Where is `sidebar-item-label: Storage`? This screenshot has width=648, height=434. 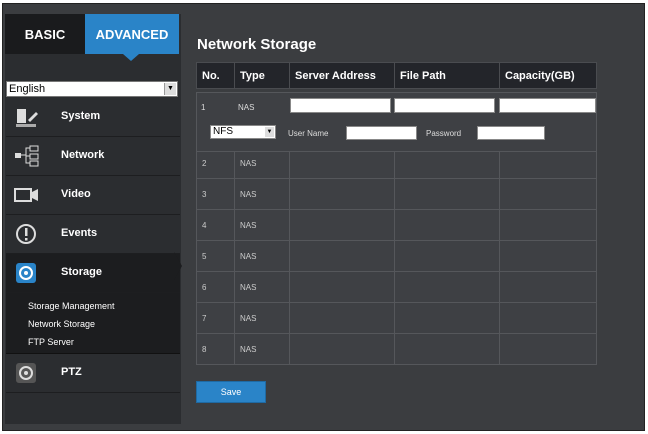 sidebar-item-label: Storage is located at coordinates (81, 272).